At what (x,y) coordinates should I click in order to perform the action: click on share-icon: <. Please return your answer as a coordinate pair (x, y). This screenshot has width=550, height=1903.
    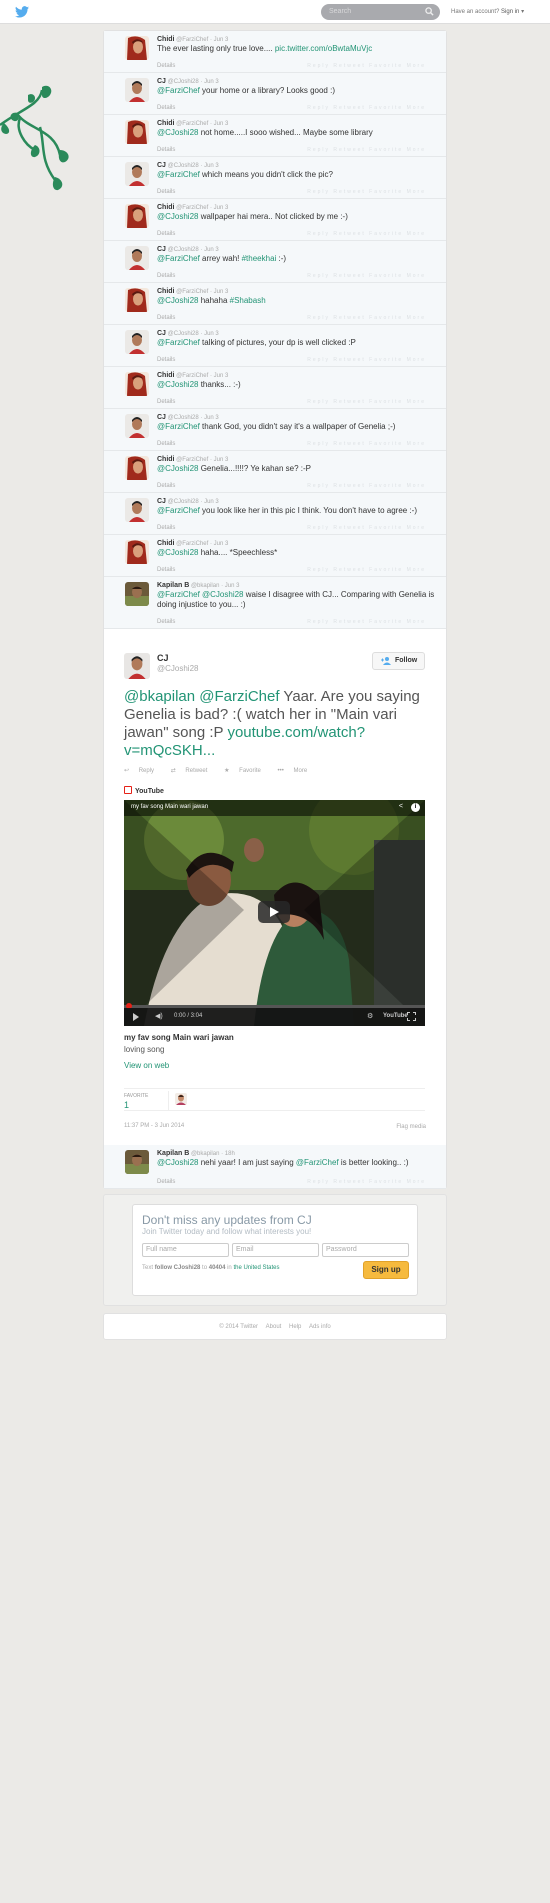
    Looking at the image, I should click on (401, 806).